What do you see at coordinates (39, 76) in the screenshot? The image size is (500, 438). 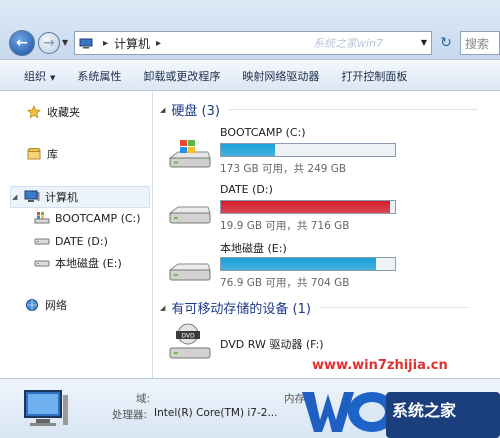 I see `organize-button: 组织 ▼` at bounding box center [39, 76].